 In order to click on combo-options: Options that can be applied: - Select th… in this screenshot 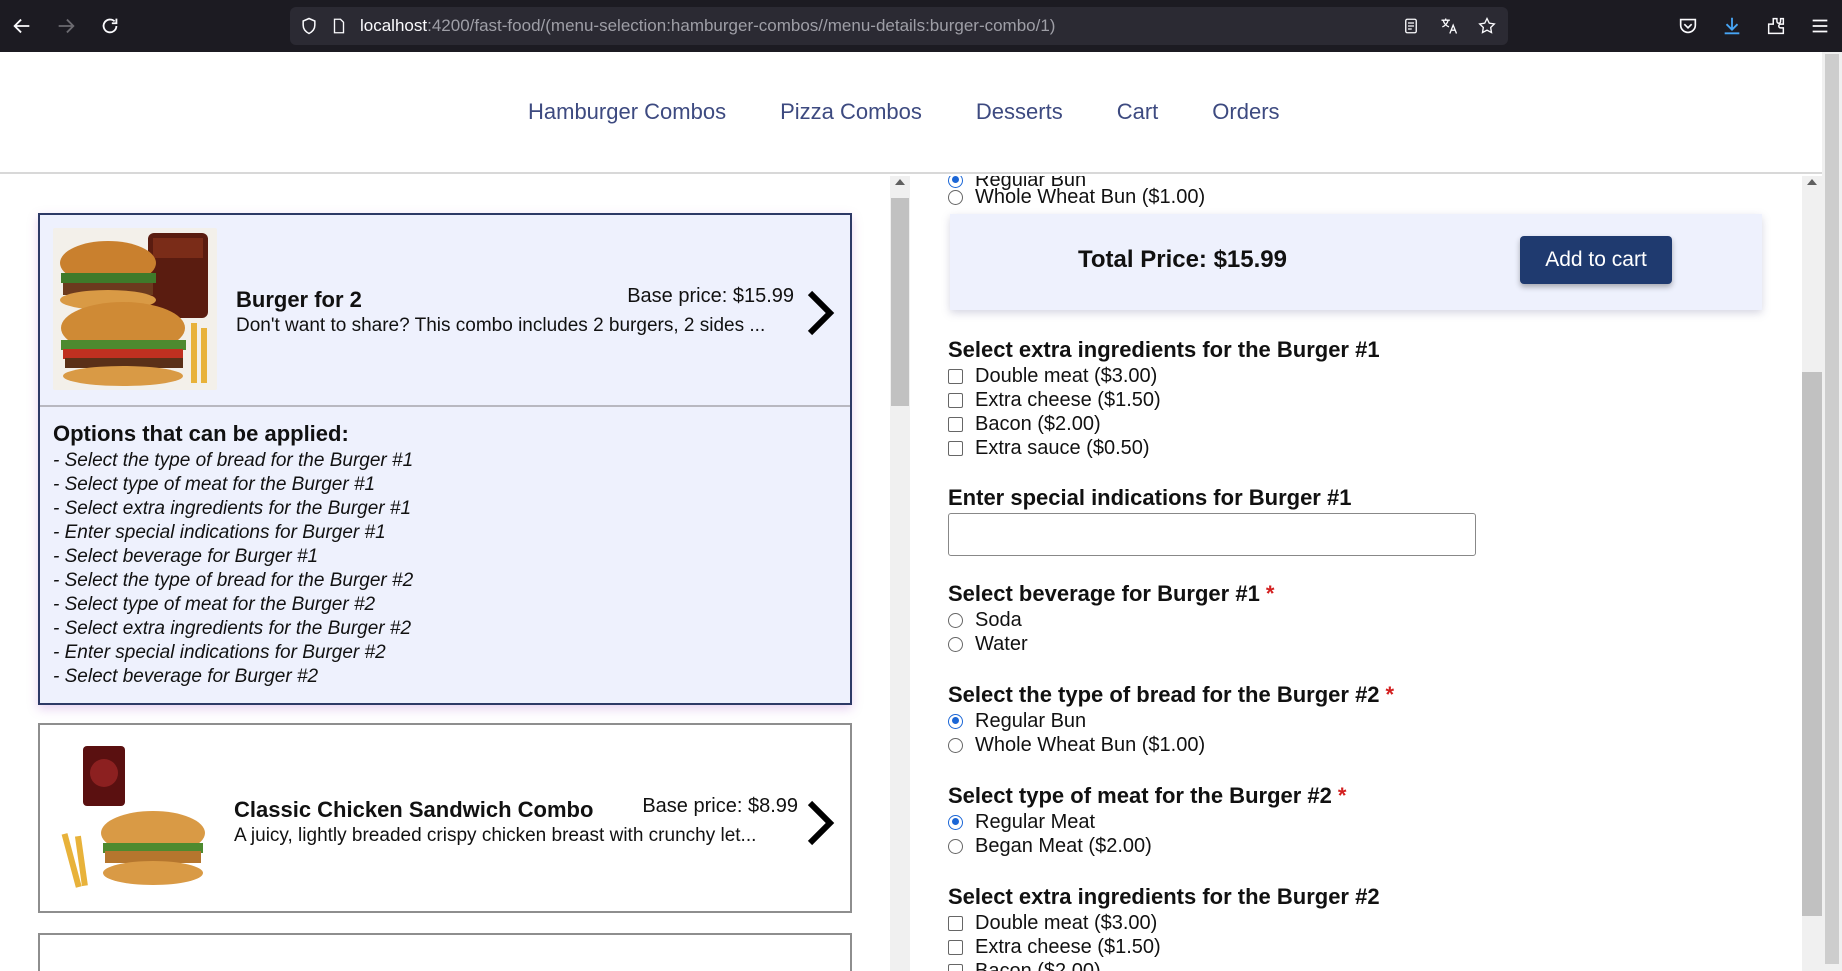, I will do `click(445, 553)`.